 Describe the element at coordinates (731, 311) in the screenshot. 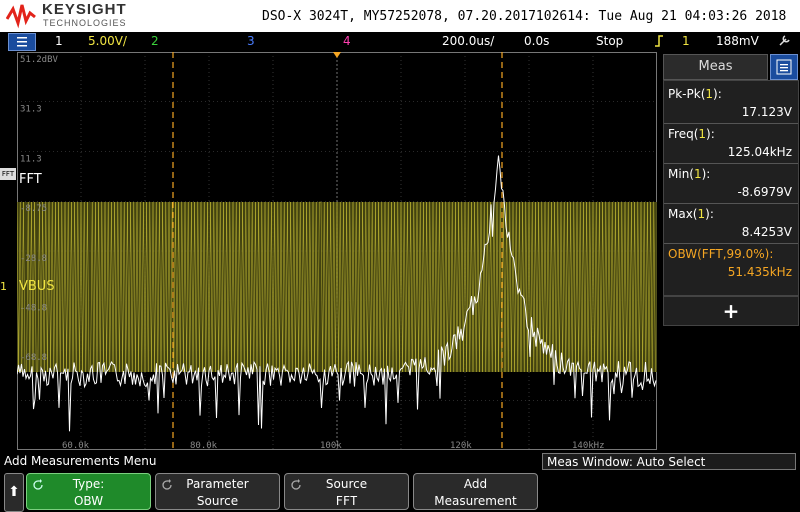

I see `add-measurement-icon: +` at that location.